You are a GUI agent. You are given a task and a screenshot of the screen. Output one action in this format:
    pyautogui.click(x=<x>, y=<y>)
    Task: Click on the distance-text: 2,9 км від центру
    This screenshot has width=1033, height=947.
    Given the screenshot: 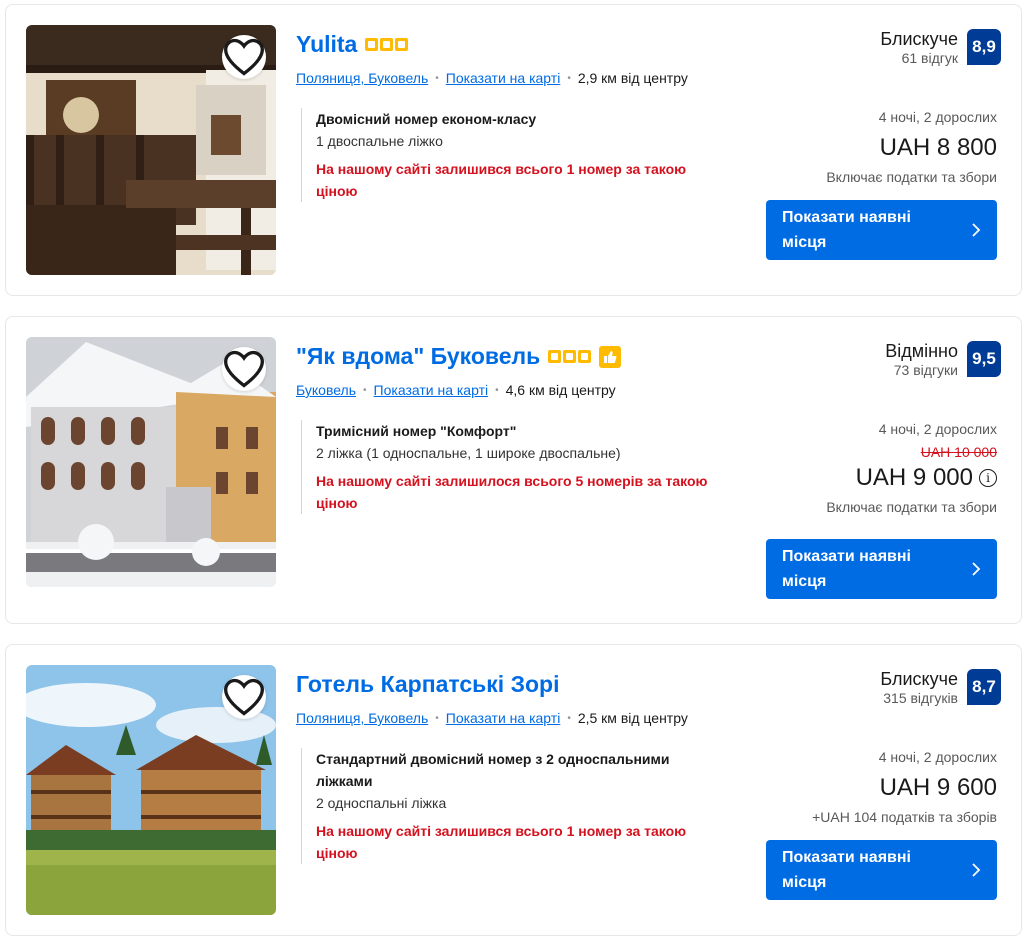 What is the action you would take?
    pyautogui.click(x=632, y=78)
    